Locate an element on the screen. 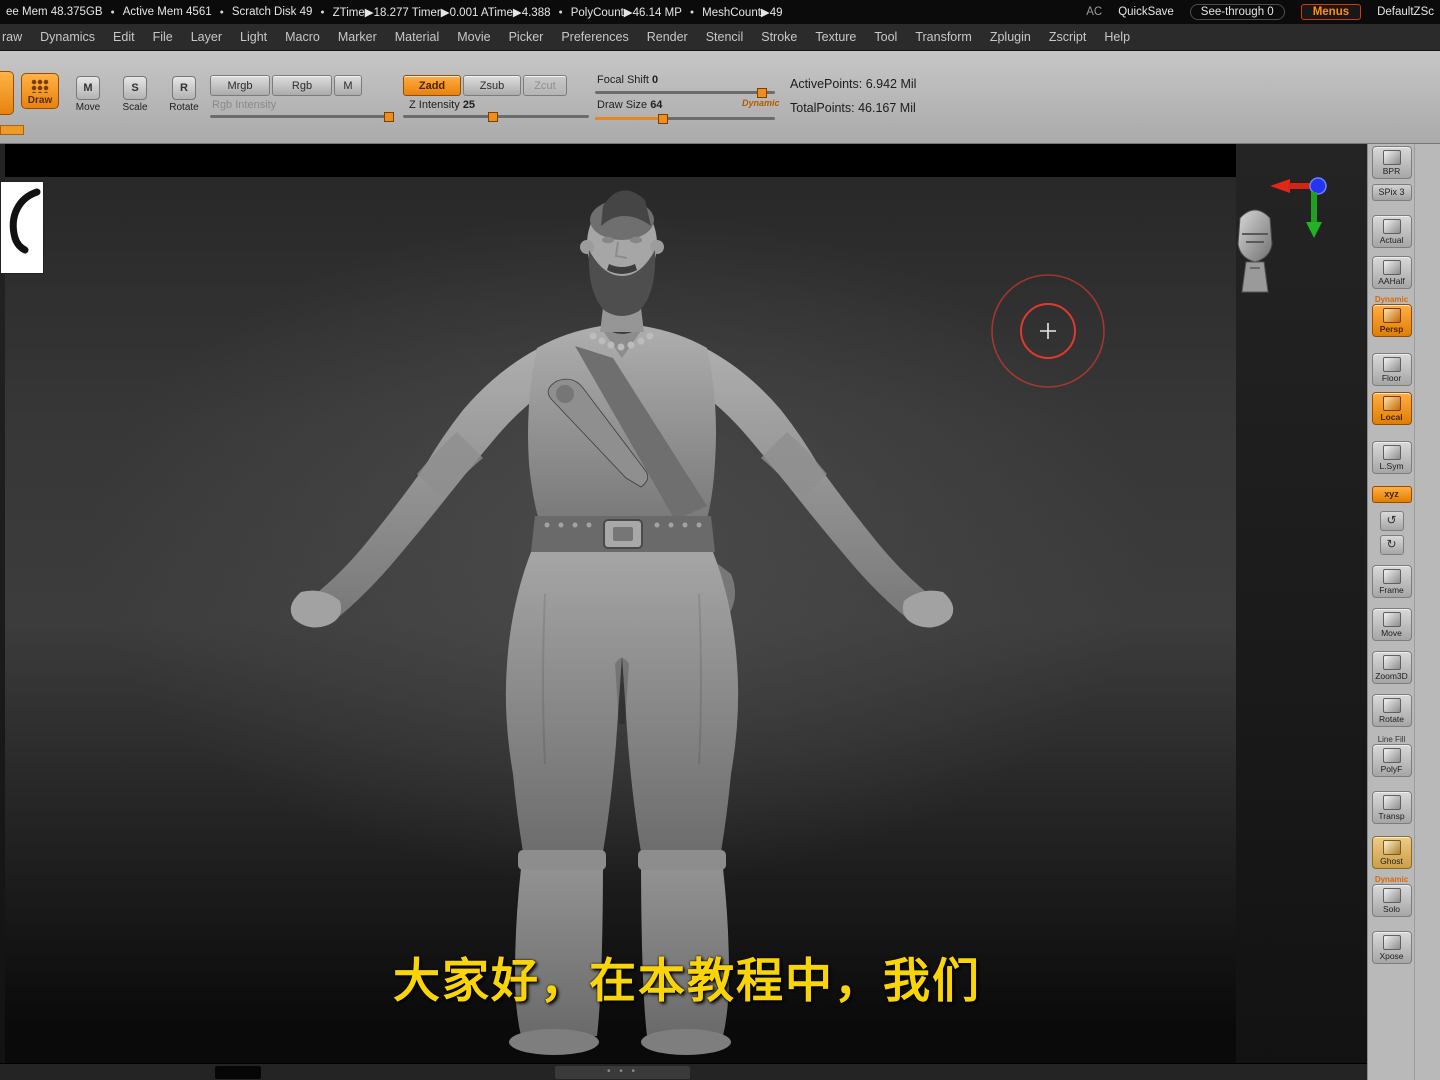 The image size is (1440, 1080). lsym-icon is located at coordinates (1391, 452).